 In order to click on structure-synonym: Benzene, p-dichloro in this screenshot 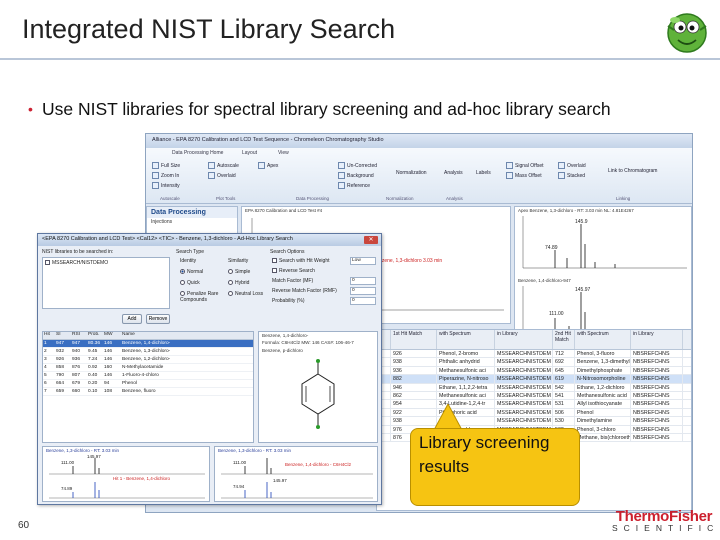, I will do `click(282, 350)`.